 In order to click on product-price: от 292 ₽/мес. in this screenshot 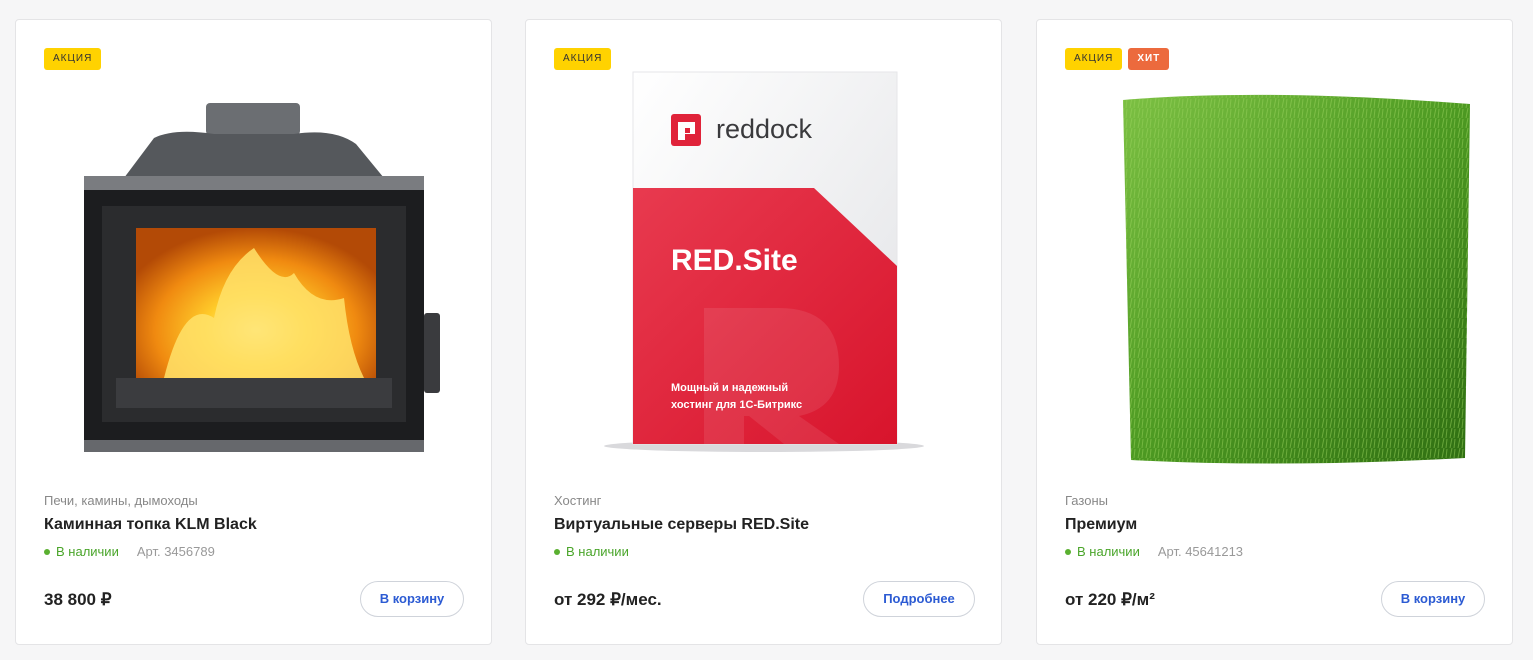, I will do `click(608, 599)`.